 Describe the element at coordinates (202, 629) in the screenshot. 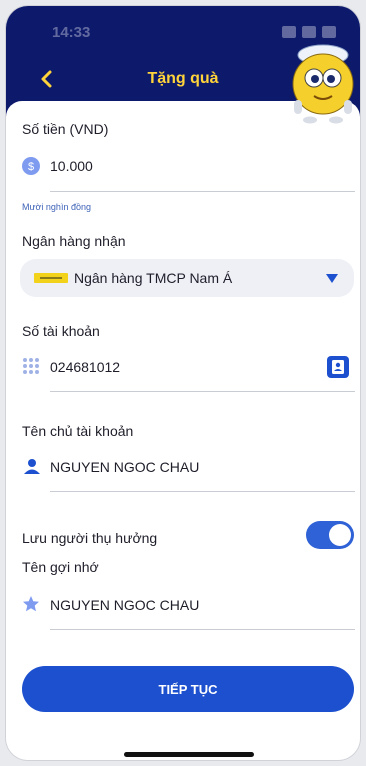

I see `nickname-underline` at that location.